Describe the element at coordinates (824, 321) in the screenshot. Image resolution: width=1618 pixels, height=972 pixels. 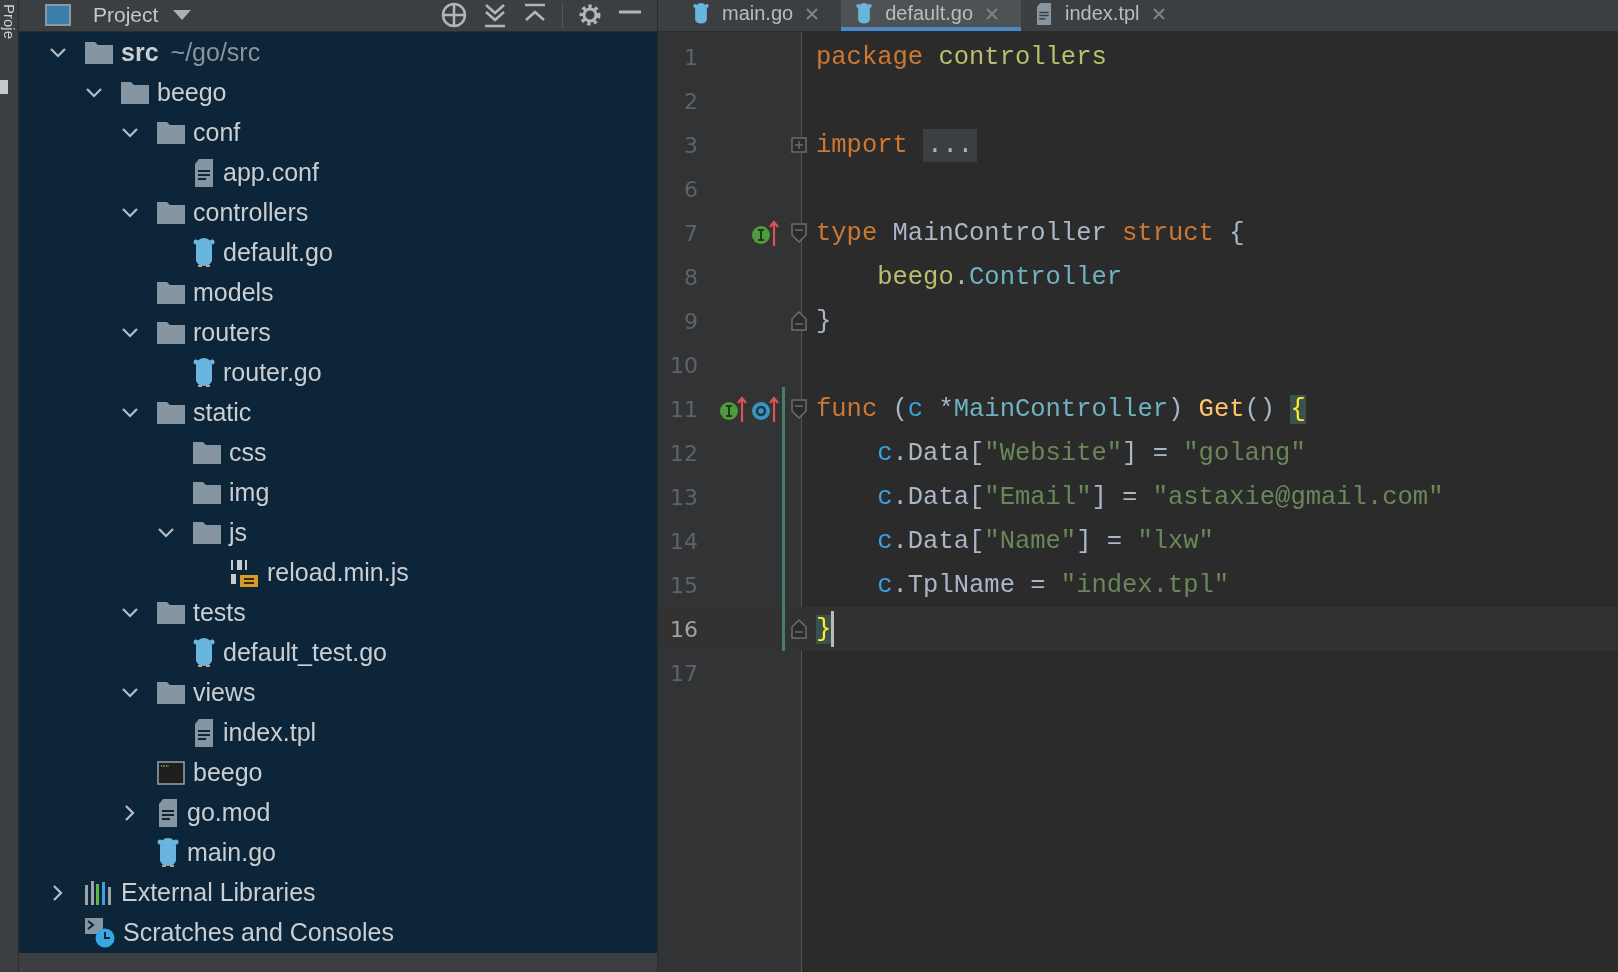
I see `code-line: }` at that location.